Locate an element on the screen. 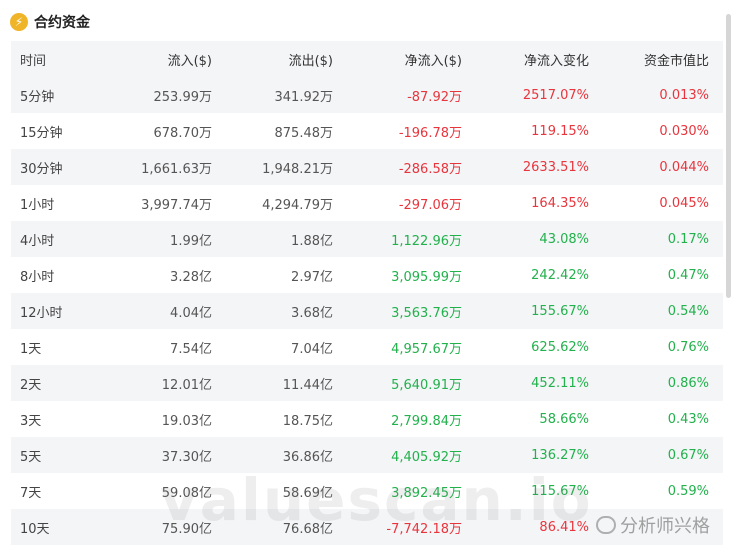 Image resolution: width=747 pixels, height=552 pixels. time-cell: 15分钟 is located at coordinates (41, 133).